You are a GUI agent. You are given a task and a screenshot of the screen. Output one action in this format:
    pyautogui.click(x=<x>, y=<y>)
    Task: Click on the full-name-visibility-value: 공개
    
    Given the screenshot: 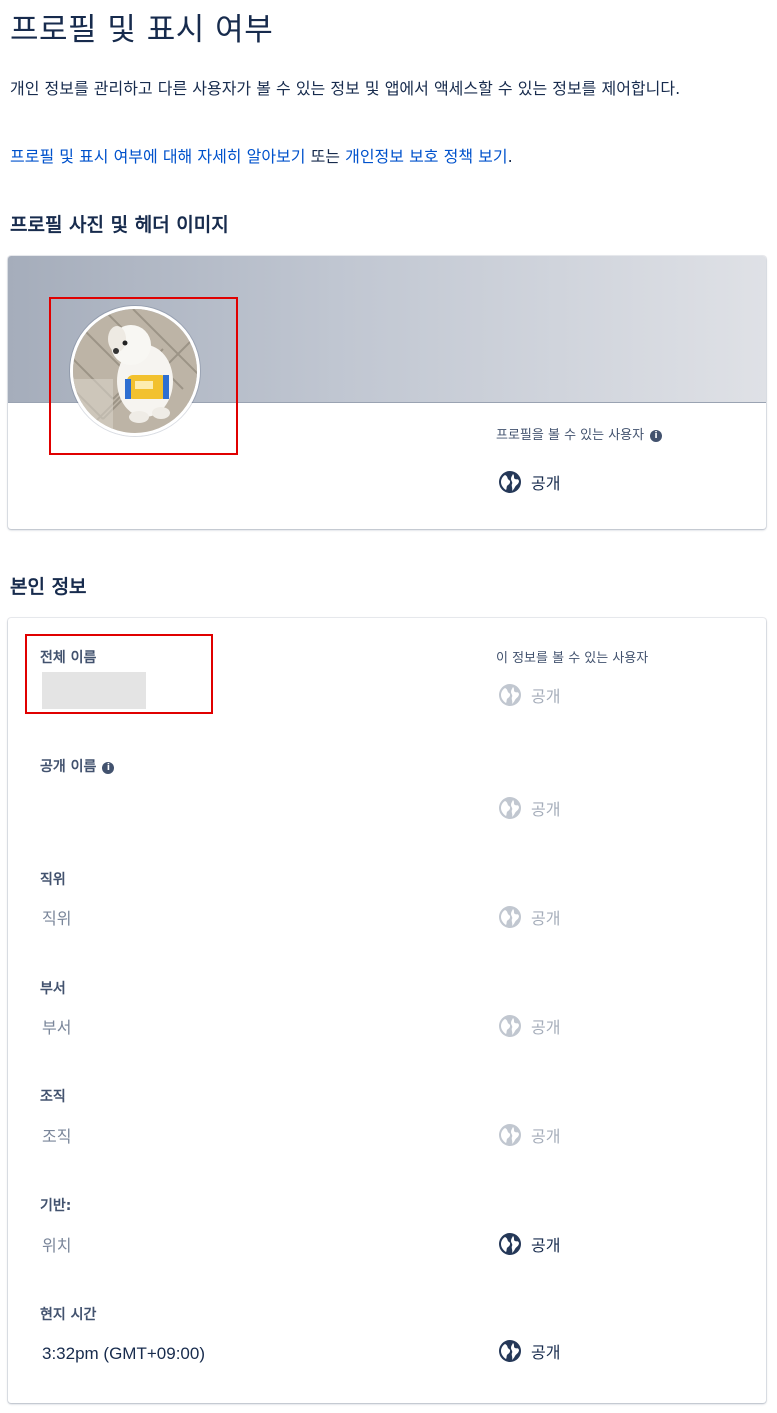 What is the action you would take?
    pyautogui.click(x=546, y=696)
    